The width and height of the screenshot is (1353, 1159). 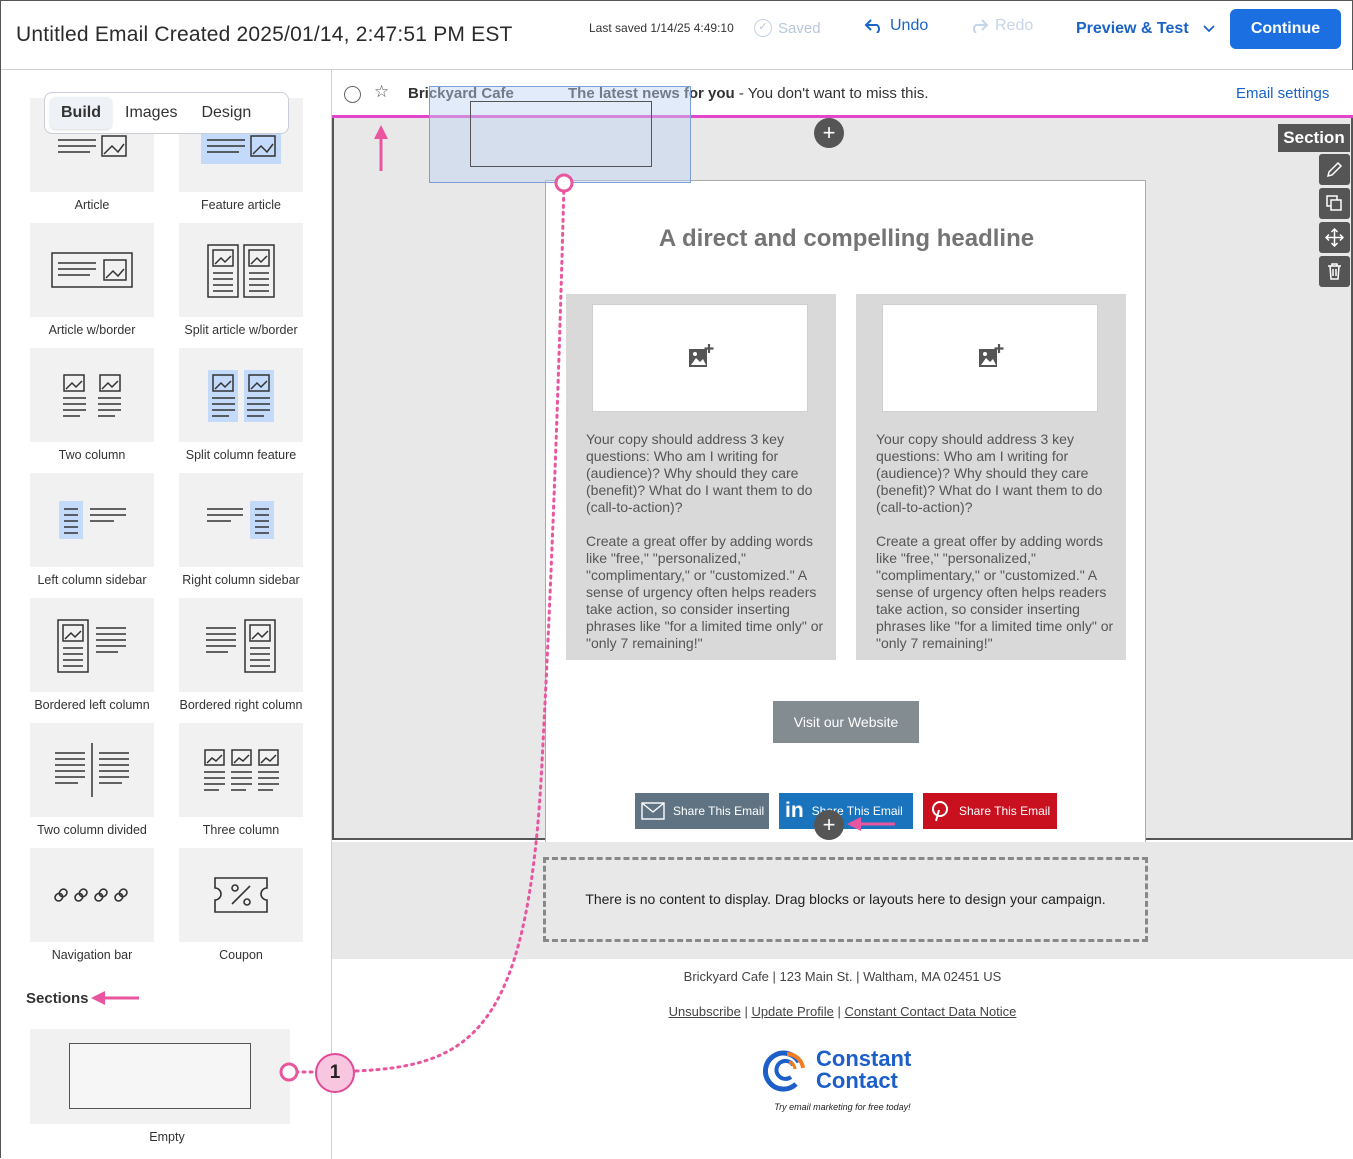 What do you see at coordinates (763, 28) in the screenshot?
I see `check-icon: ✓` at bounding box center [763, 28].